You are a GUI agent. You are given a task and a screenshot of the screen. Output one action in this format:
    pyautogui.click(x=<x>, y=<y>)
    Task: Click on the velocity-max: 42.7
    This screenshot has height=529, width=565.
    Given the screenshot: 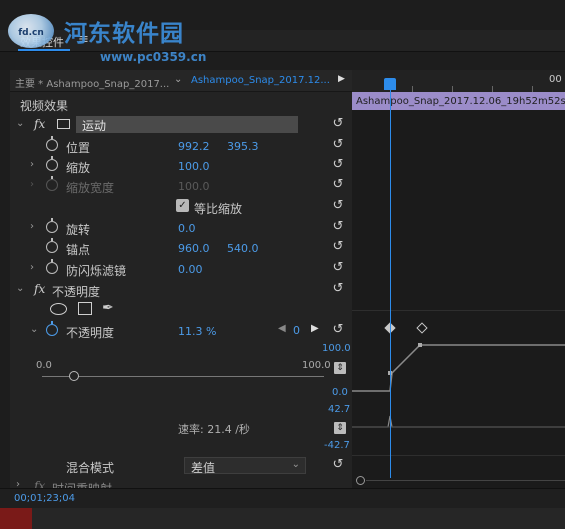 What is the action you would take?
    pyautogui.click(x=339, y=409)
    